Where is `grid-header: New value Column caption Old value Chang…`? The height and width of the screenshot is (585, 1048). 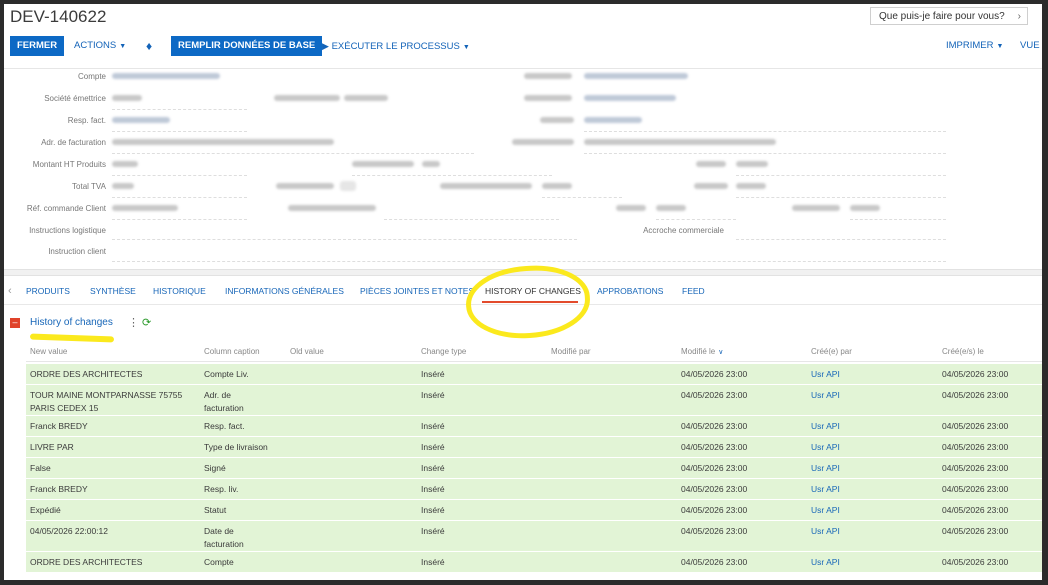
grid-header: New value Column caption Old value Chang… is located at coordinates (534, 353).